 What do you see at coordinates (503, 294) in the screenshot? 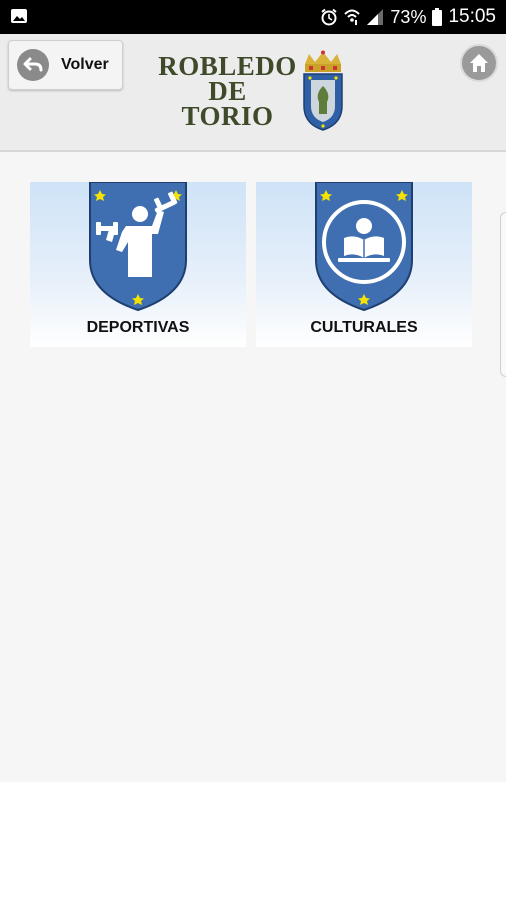
I see `side-drawer-handle` at bounding box center [503, 294].